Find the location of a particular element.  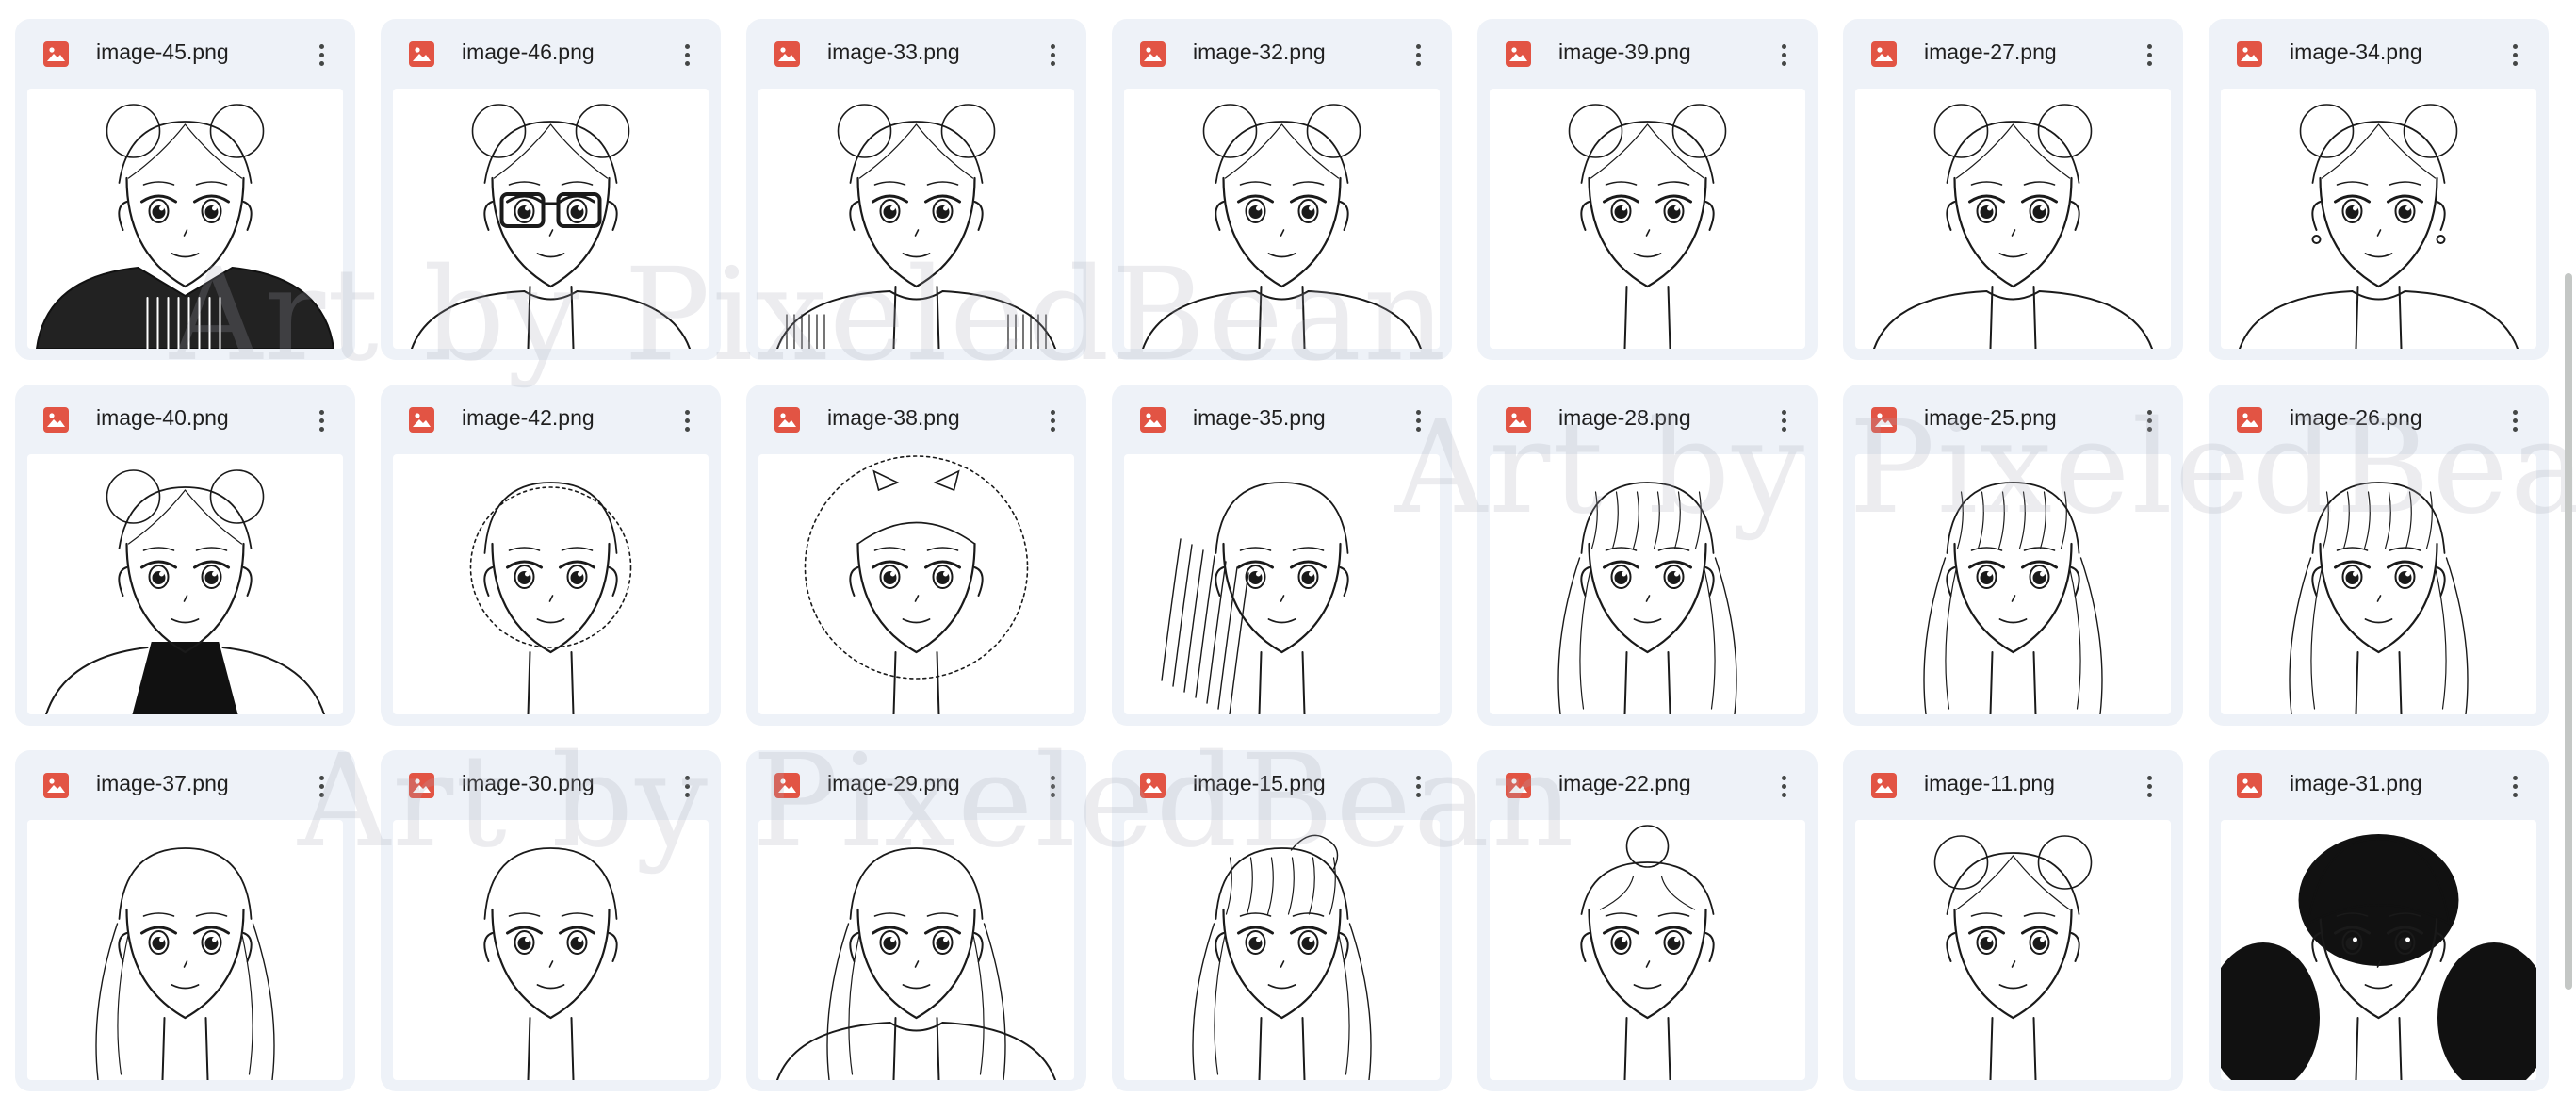

file-card-header: image-38.png is located at coordinates (916, 419).